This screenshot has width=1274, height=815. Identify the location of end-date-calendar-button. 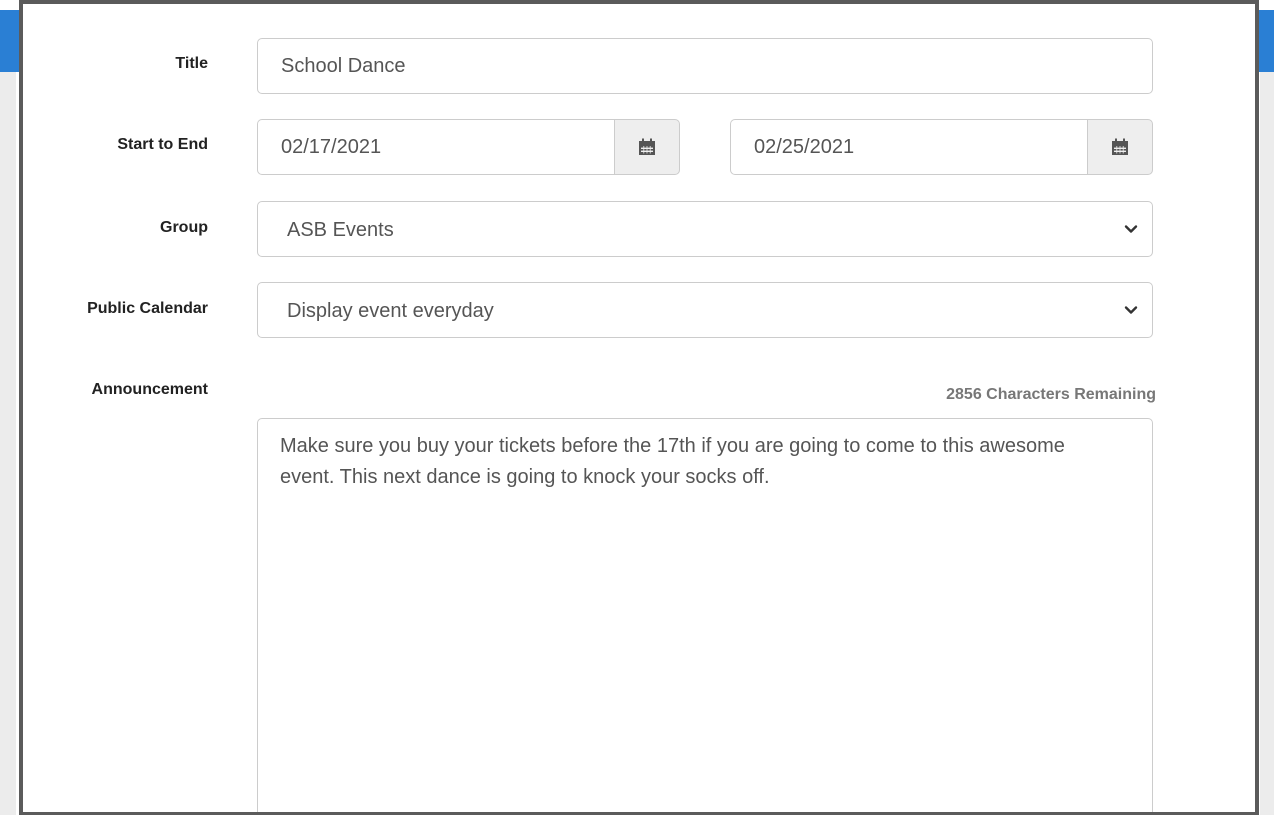
(1120, 147).